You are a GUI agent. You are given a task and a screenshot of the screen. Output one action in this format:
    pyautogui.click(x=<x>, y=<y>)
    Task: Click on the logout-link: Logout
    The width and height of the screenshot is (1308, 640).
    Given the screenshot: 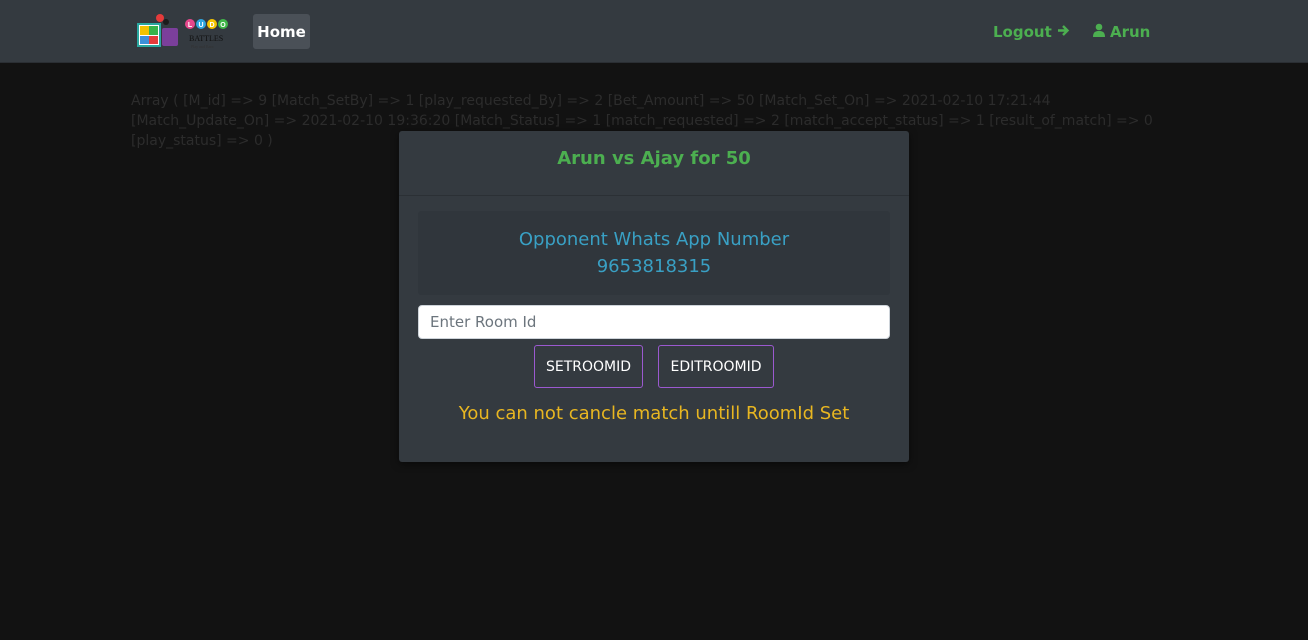 What is the action you would take?
    pyautogui.click(x=1031, y=32)
    